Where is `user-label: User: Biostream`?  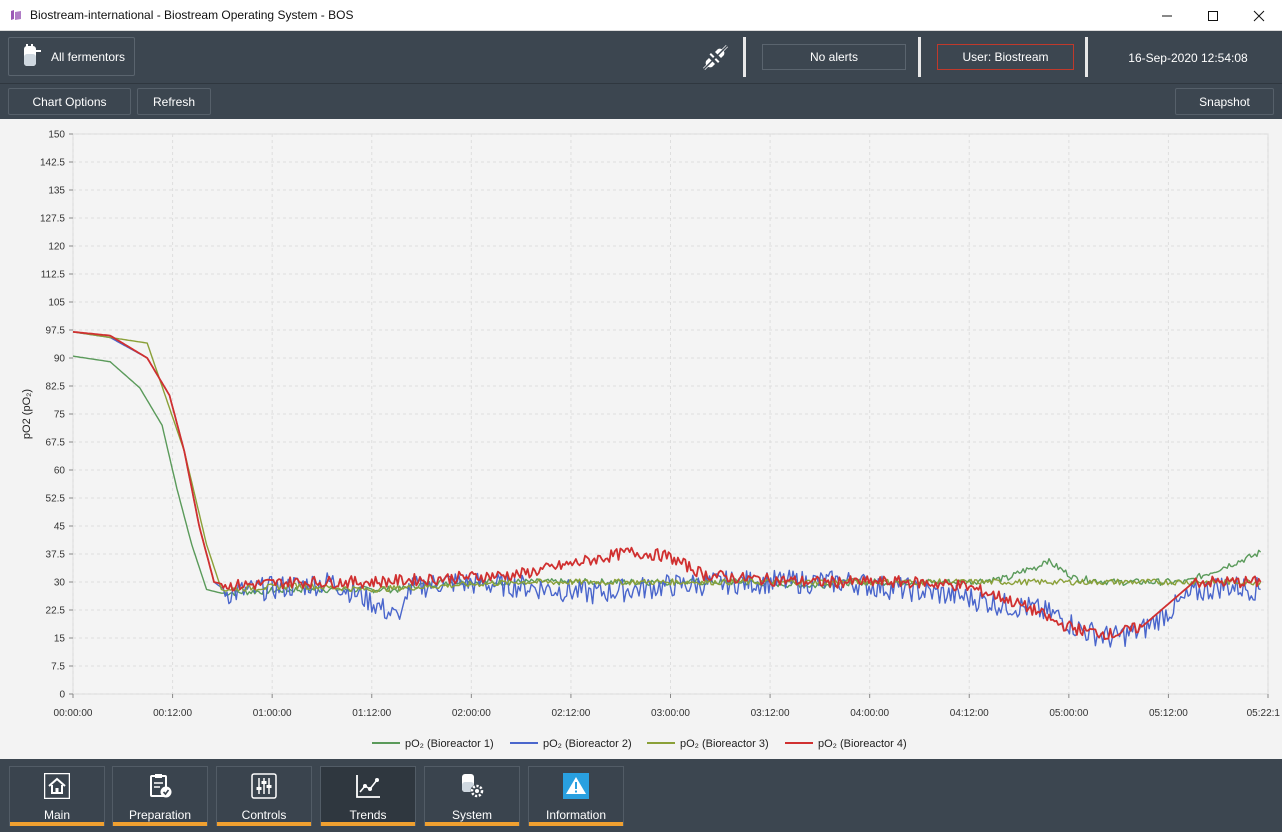 user-label: User: Biostream is located at coordinates (1005, 57).